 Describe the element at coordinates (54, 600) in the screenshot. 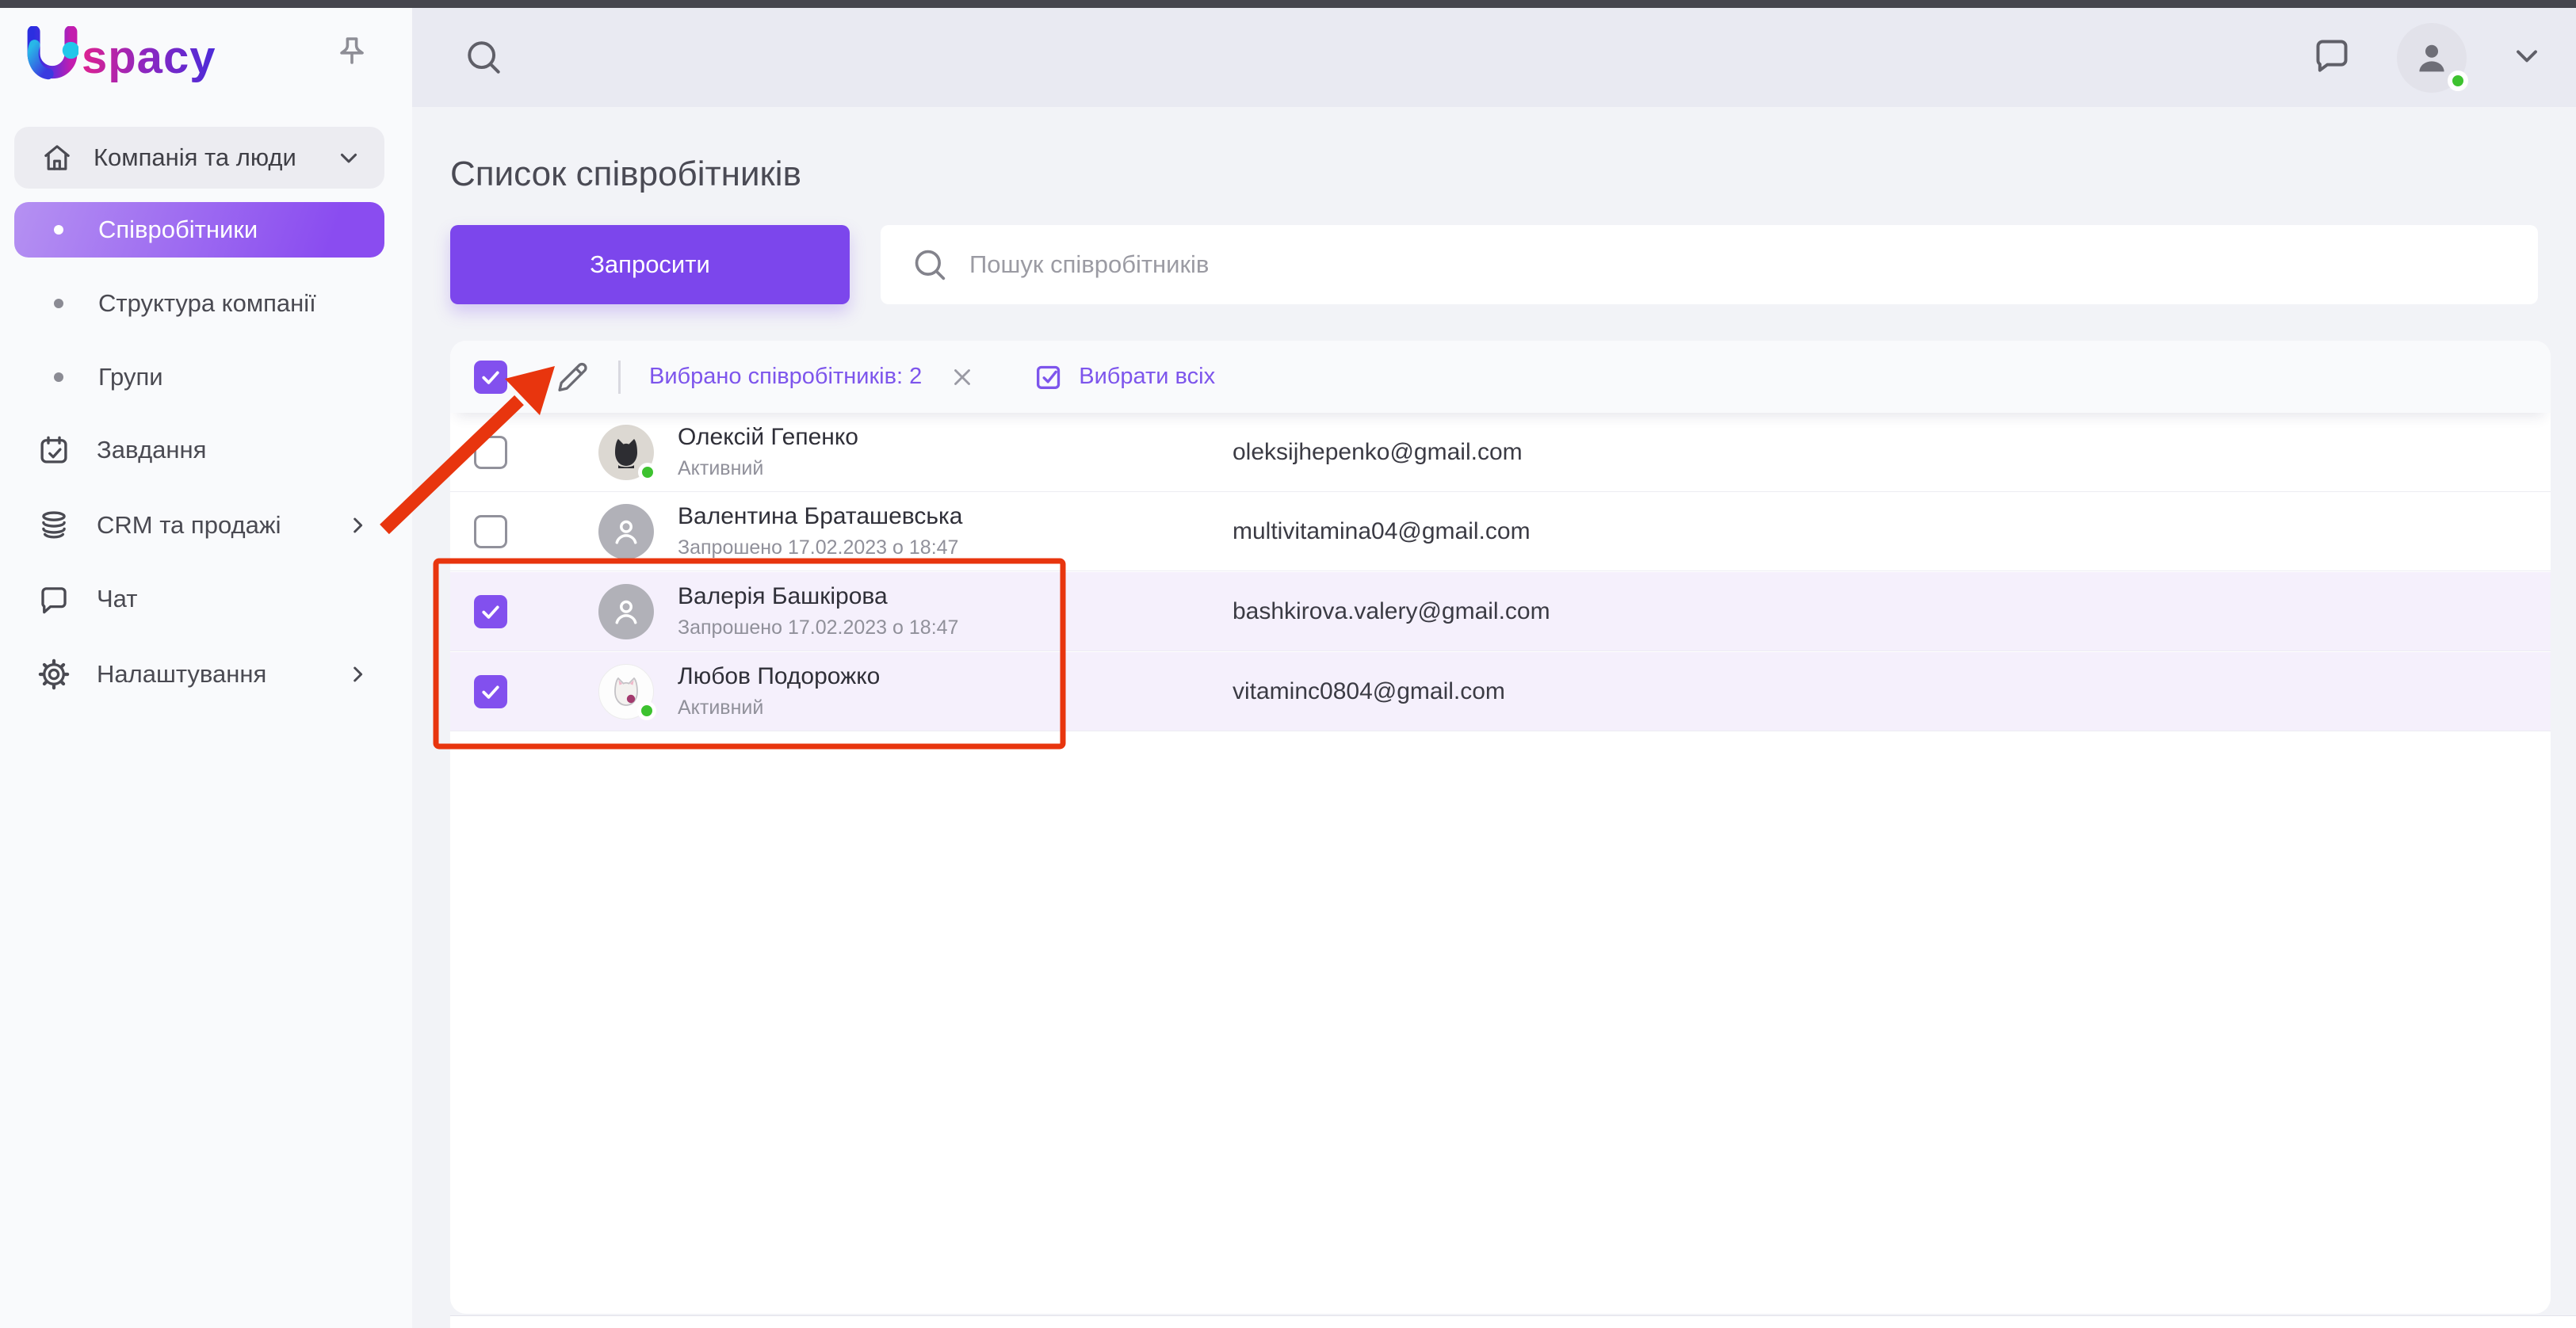

I see `chat-icon` at that location.